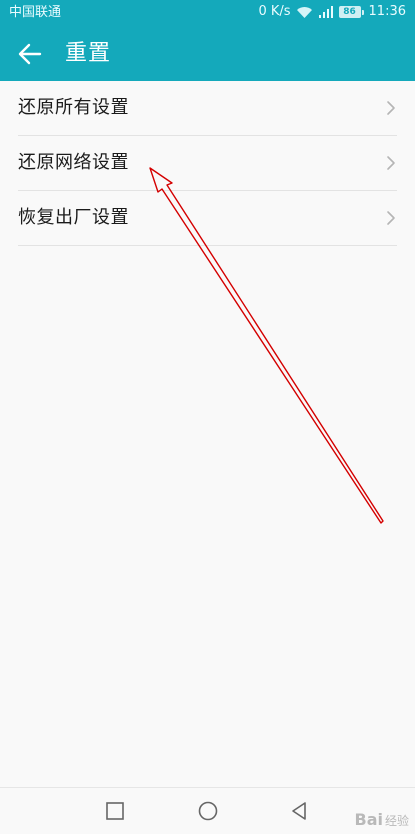  I want to click on battery-icon: 86, so click(349, 12).